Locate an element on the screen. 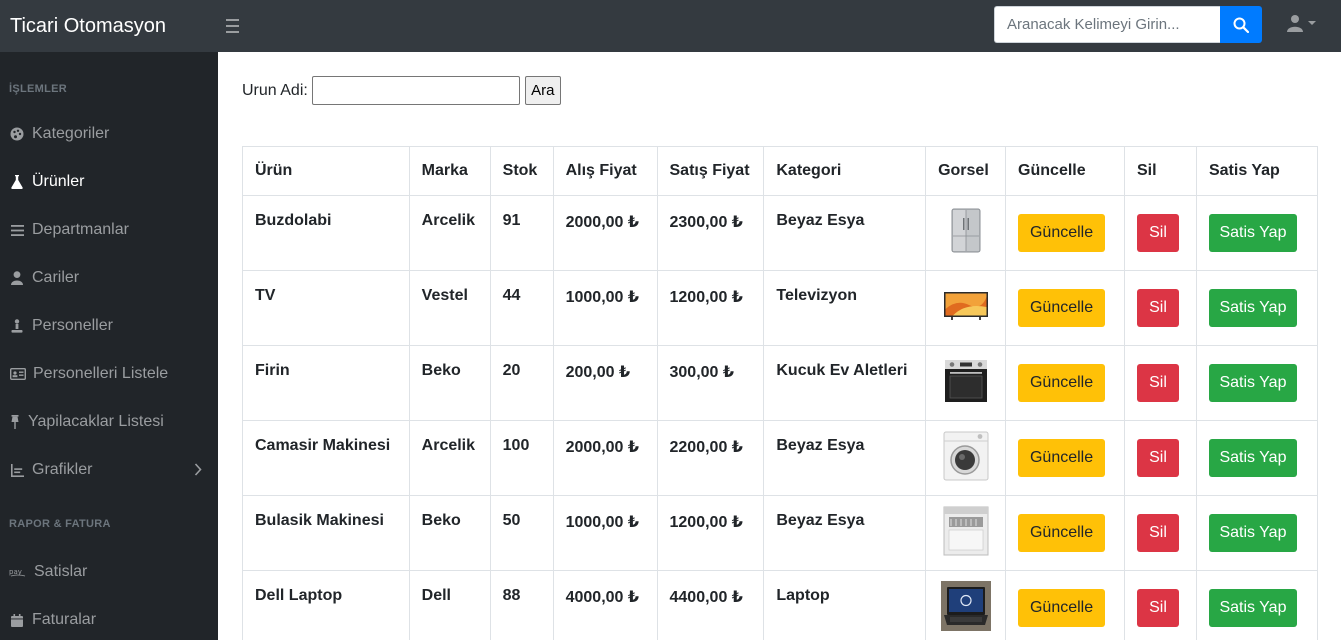 The image size is (1341, 640). cell-urun: Dell Laptop is located at coordinates (326, 605).